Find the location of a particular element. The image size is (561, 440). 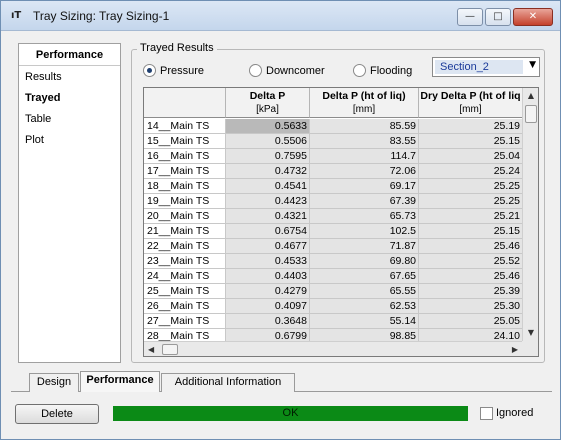

table-cell: 25.04 is located at coordinates (471, 156).